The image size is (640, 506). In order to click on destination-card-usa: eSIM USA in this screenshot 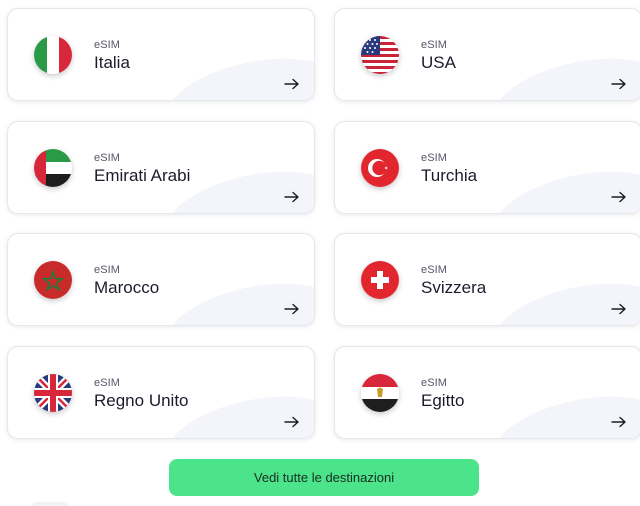, I will do `click(487, 54)`.